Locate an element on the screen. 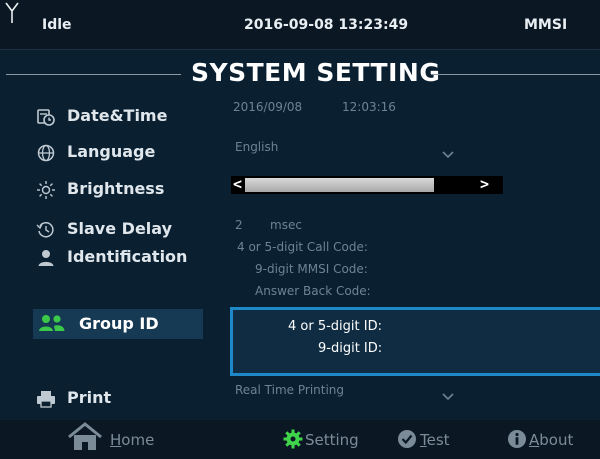 The width and height of the screenshot is (600, 459). group-icon is located at coordinates (51, 323).